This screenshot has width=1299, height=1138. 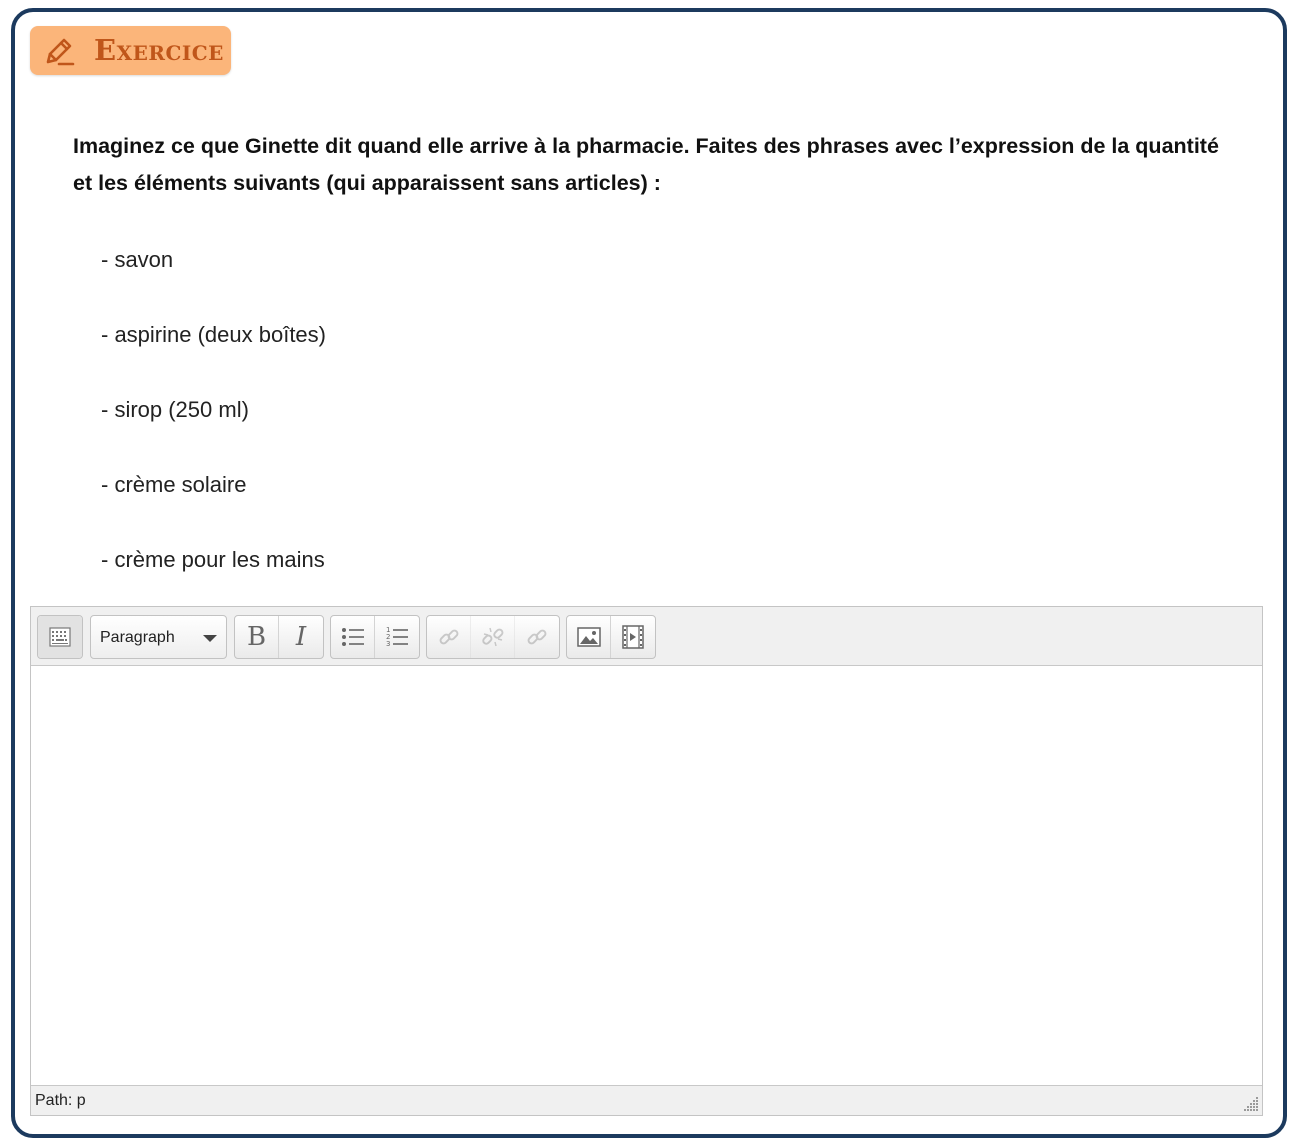 What do you see at coordinates (159, 50) in the screenshot?
I see `badge-label: Exercice` at bounding box center [159, 50].